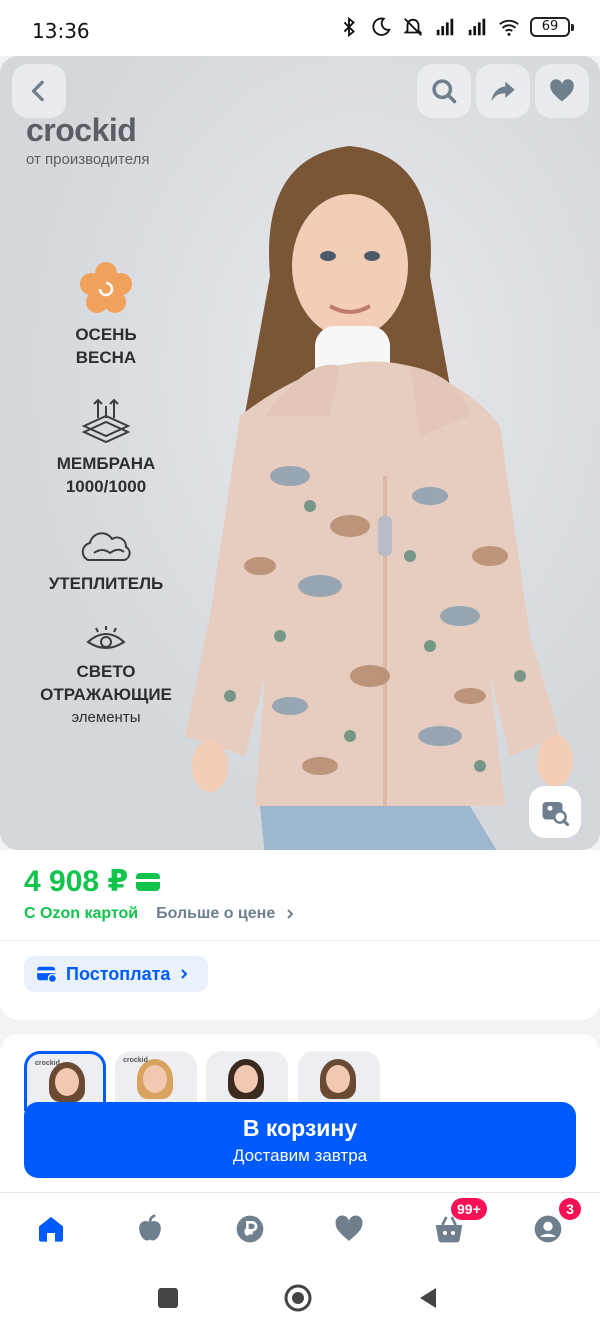 The image size is (600, 1333). I want to click on eye-icon, so click(106, 637).